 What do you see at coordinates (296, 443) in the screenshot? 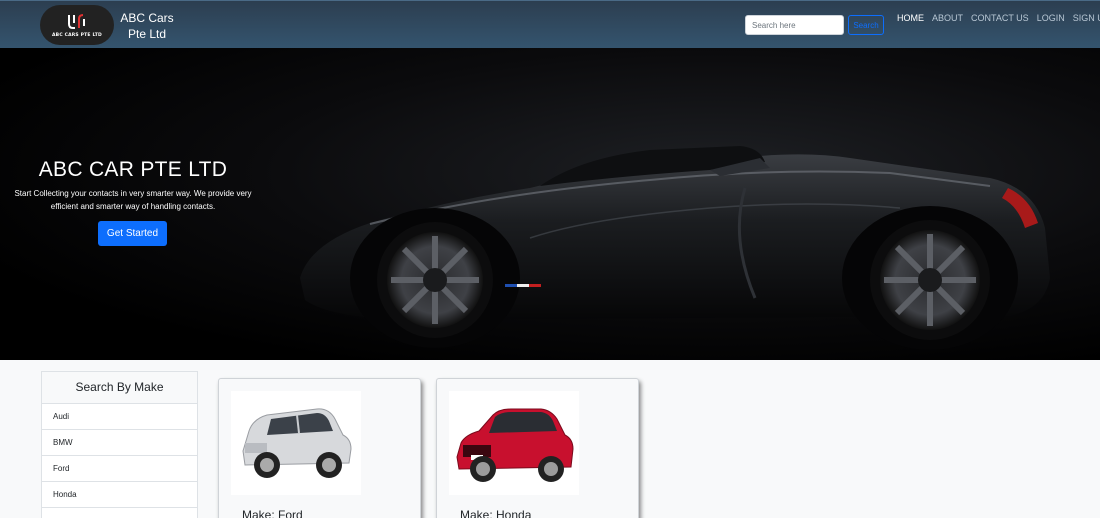
I see `silver-suv-image` at bounding box center [296, 443].